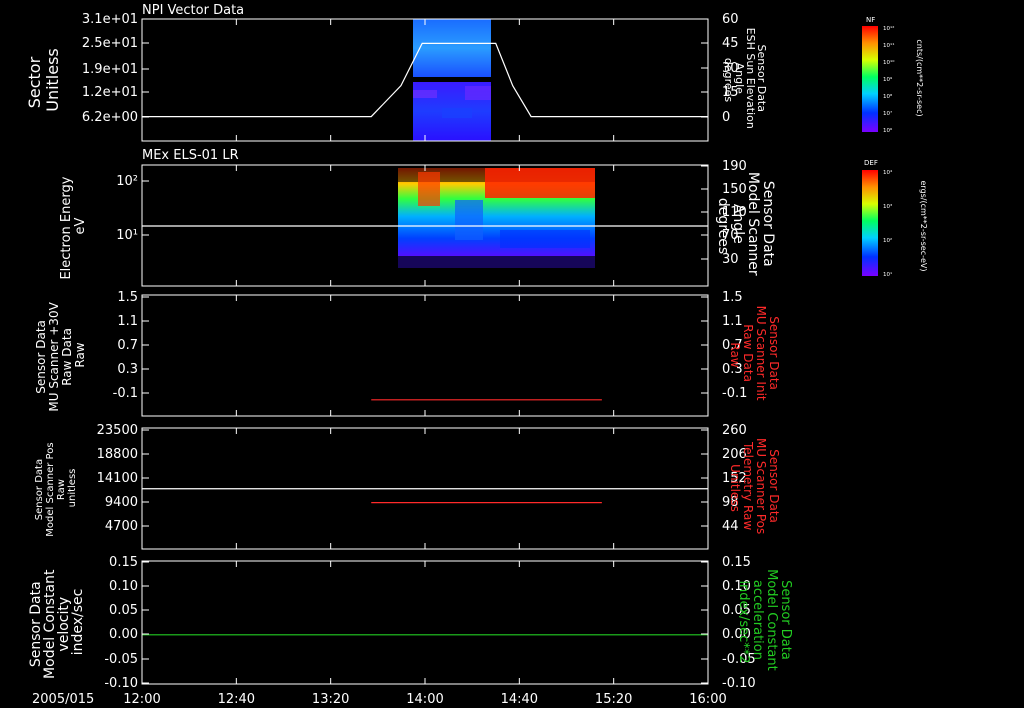  Describe the element at coordinates (519, 699) in the screenshot. I see `time-tick-label: 14:40` at that location.